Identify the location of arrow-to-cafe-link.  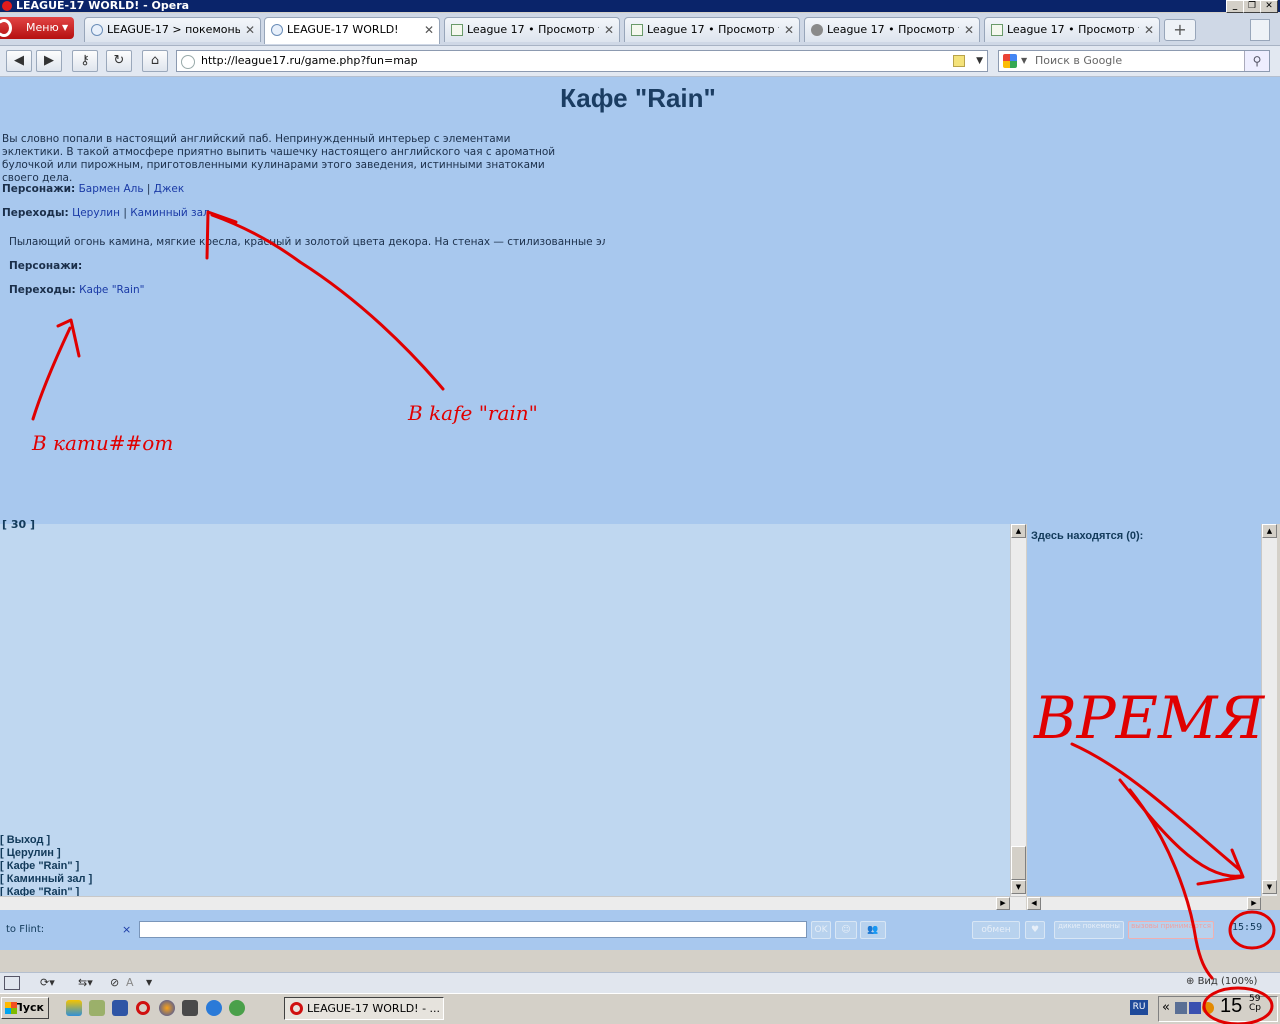
(51, 373).